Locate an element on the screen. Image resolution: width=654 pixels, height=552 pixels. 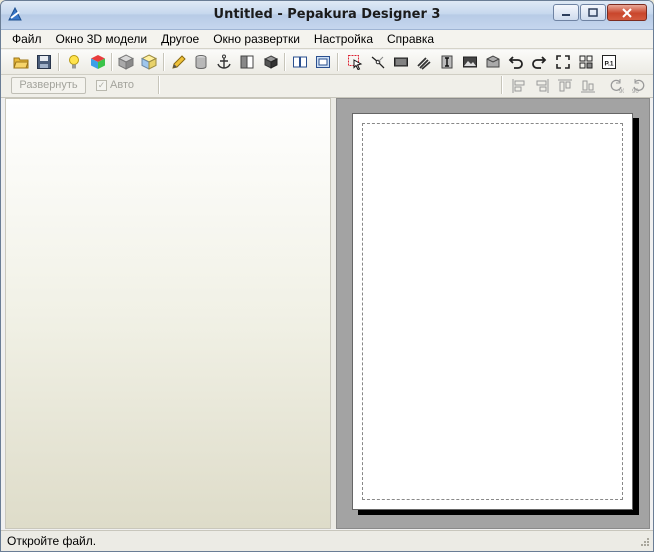
arrange-button is located at coordinates (586, 62).